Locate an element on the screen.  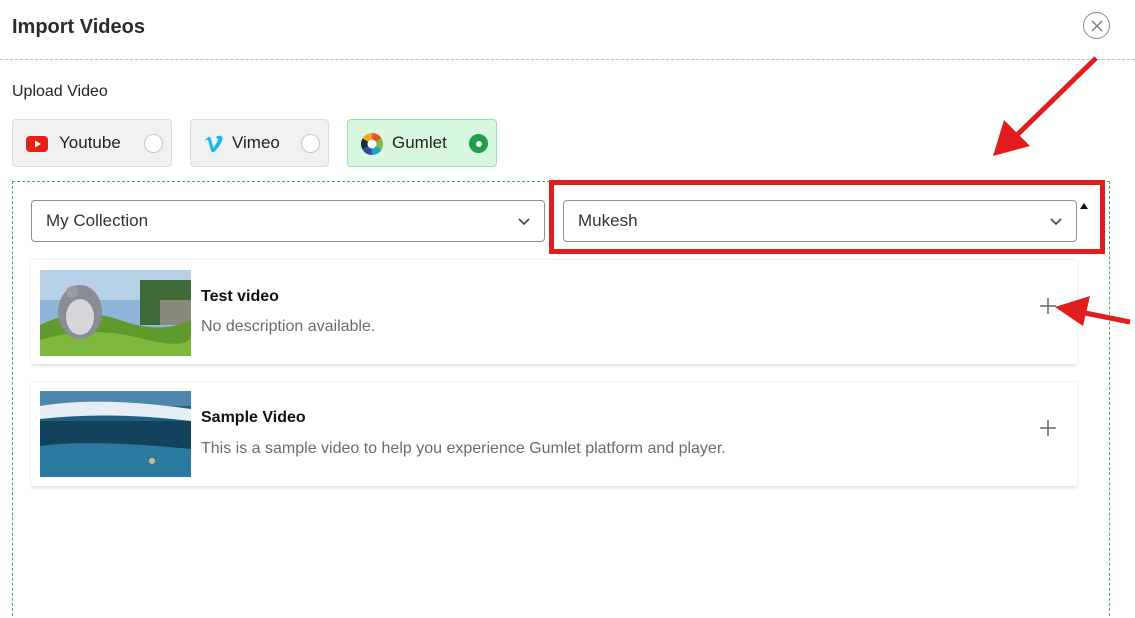
source-gumlet-label: Gumlet is located at coordinates (419, 142).